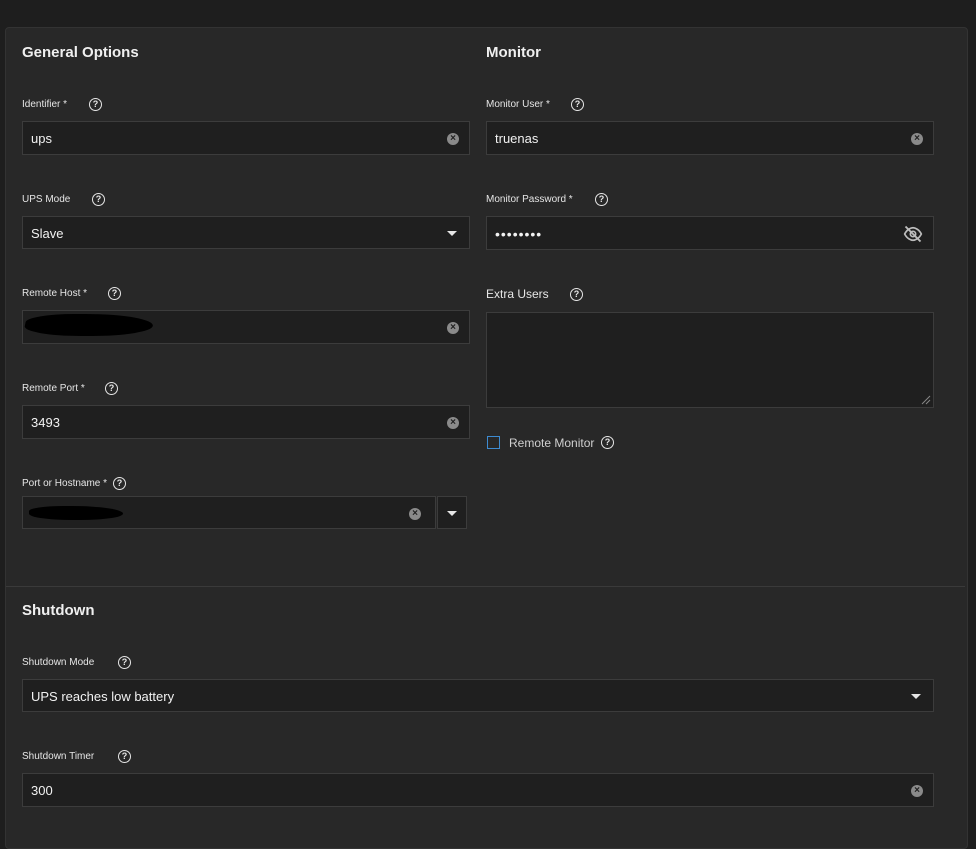 The width and height of the screenshot is (976, 849). Describe the element at coordinates (55, 293) in the screenshot. I see `remote-host-label: Remote Host *` at that location.